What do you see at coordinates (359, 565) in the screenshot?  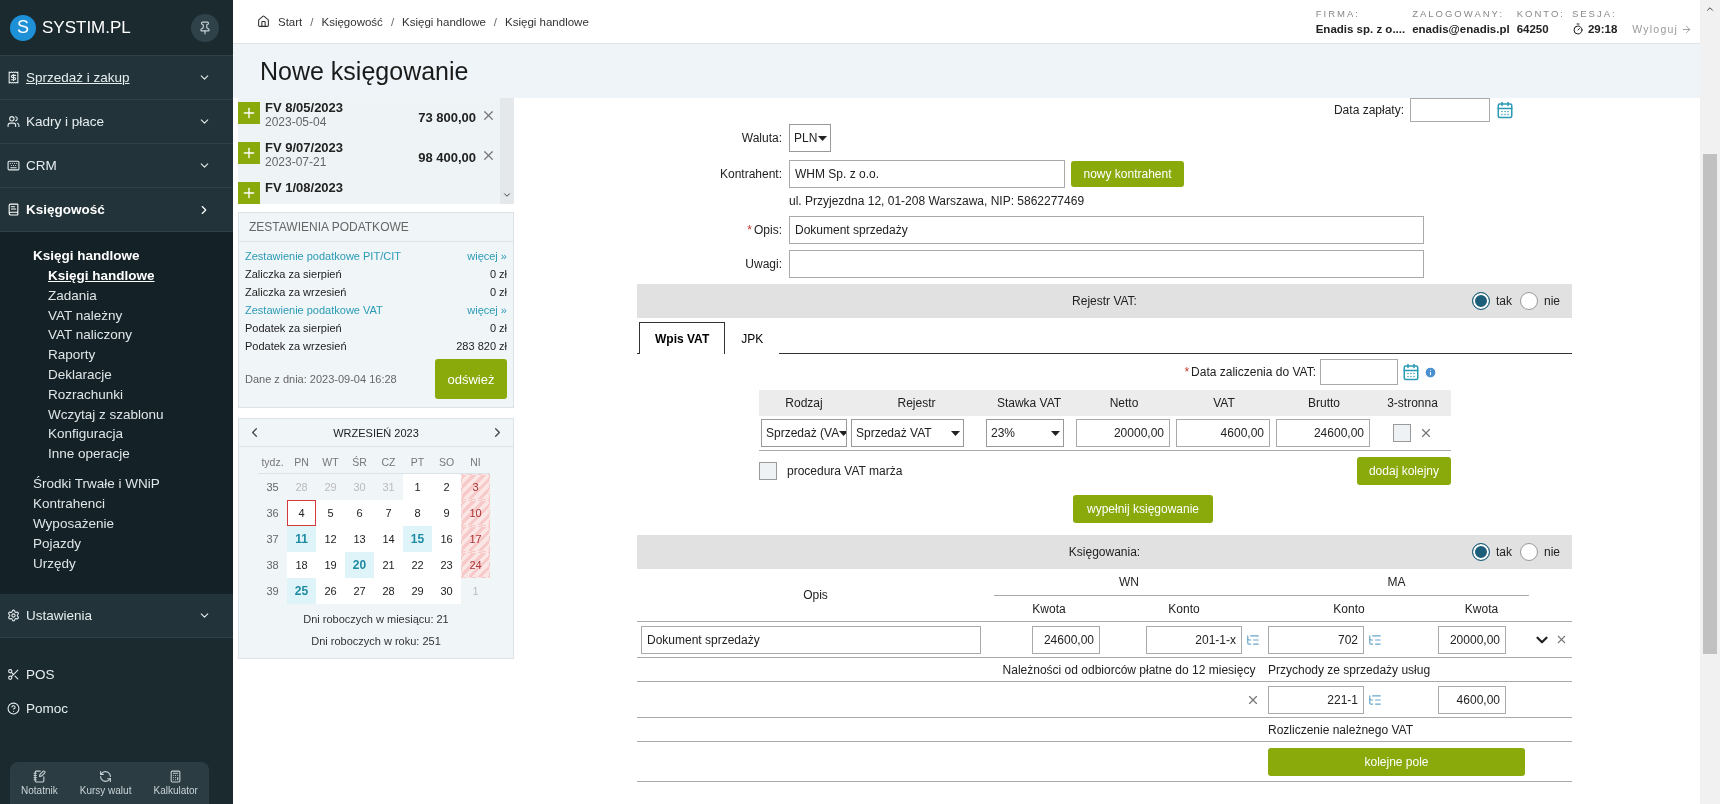 I see `calendar-day: 20` at bounding box center [359, 565].